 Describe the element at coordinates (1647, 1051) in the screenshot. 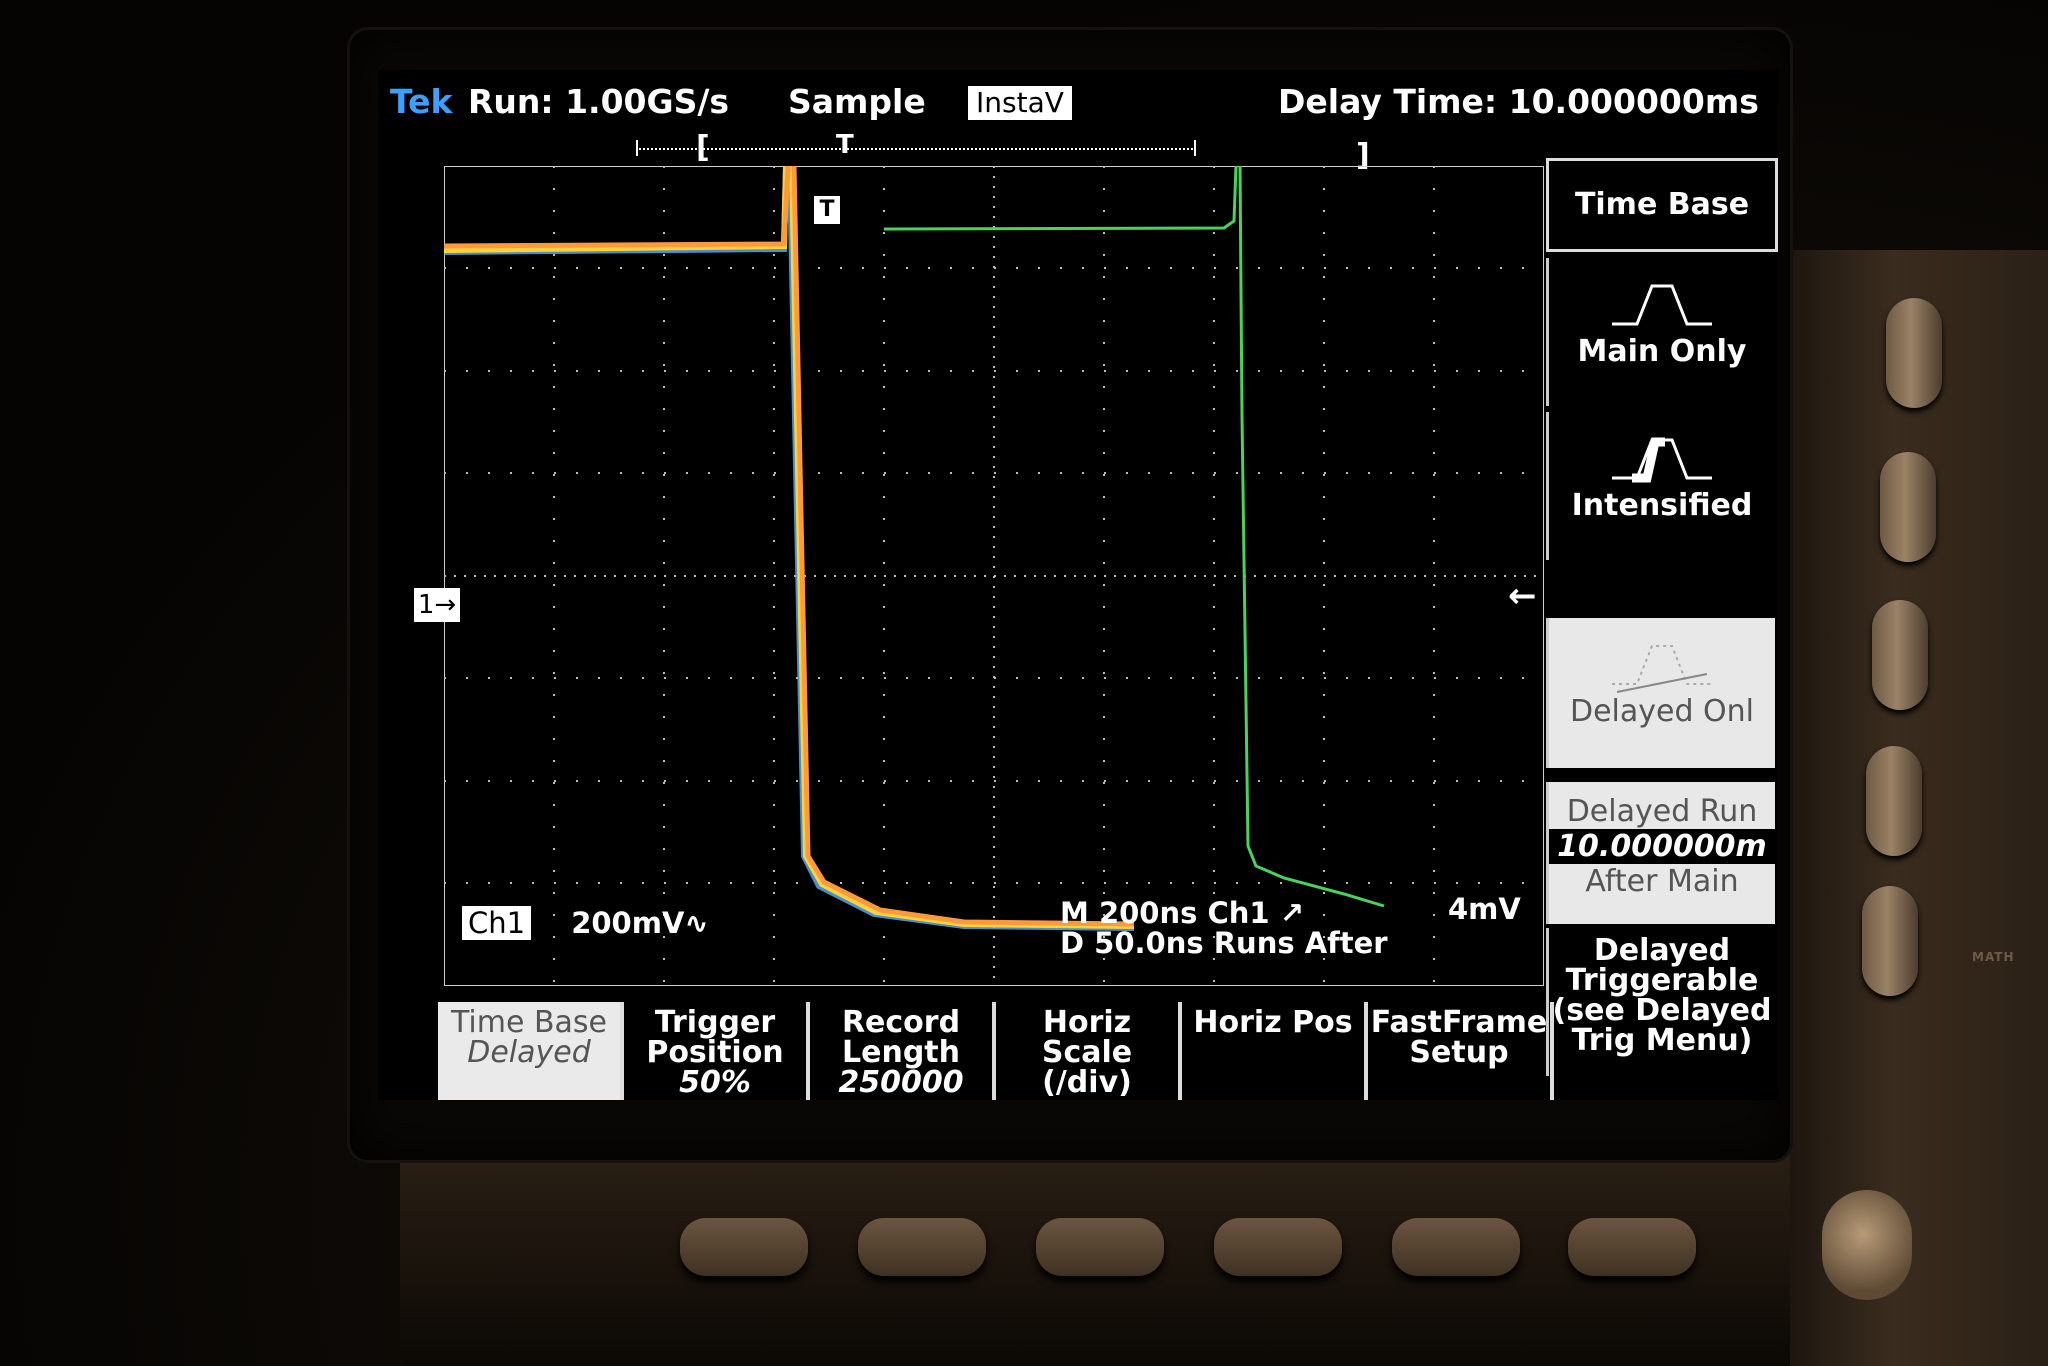

I see `bottom-menu-empty` at that location.